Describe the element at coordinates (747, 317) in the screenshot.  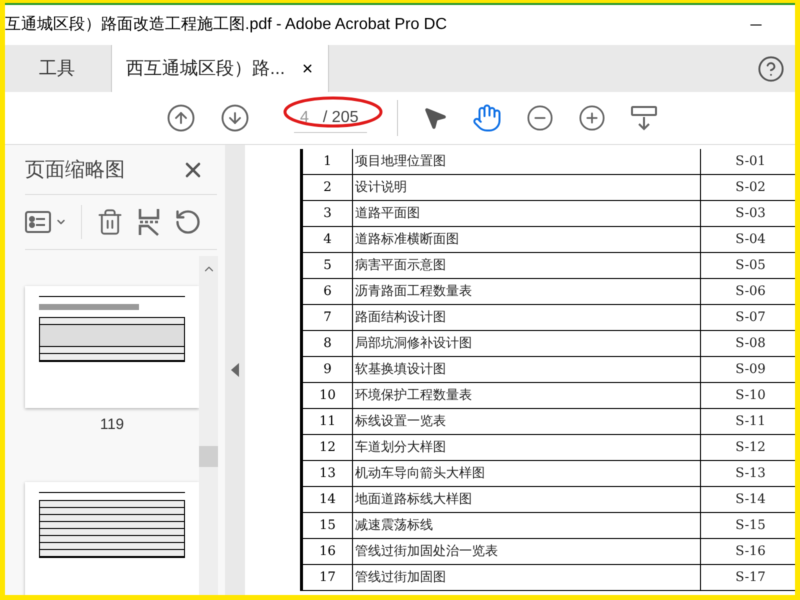
I see `table-cell: S-07` at that location.